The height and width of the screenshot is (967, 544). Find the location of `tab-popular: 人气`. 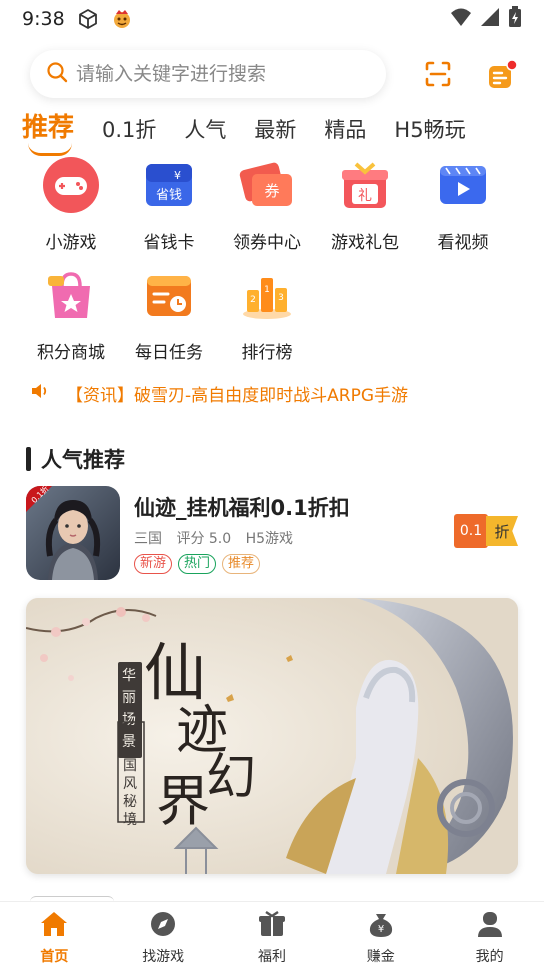

tab-popular: 人气 is located at coordinates (205, 136).